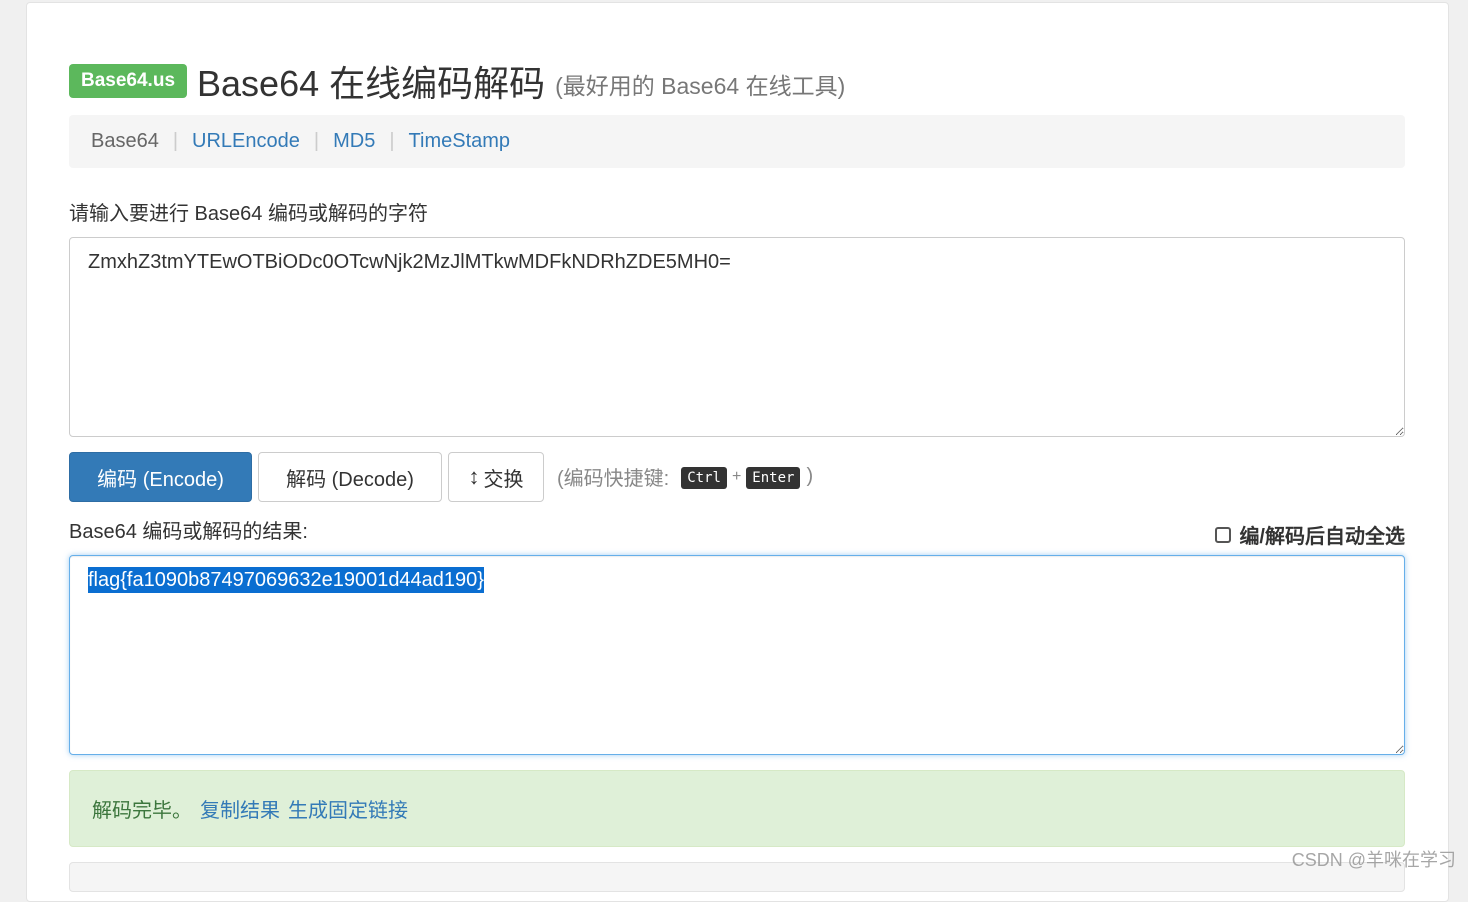 The height and width of the screenshot is (902, 1468). Describe the element at coordinates (125, 141) in the screenshot. I see `nav-item-base64: Base64` at that location.